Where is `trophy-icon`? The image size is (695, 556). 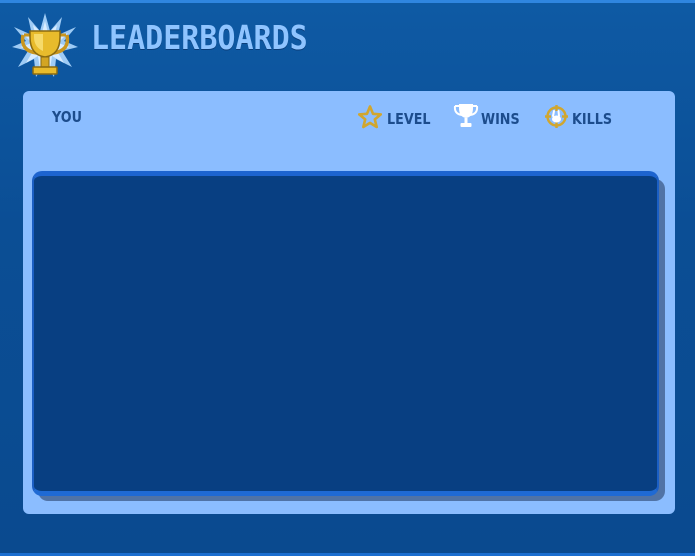 trophy-icon is located at coordinates (45, 46).